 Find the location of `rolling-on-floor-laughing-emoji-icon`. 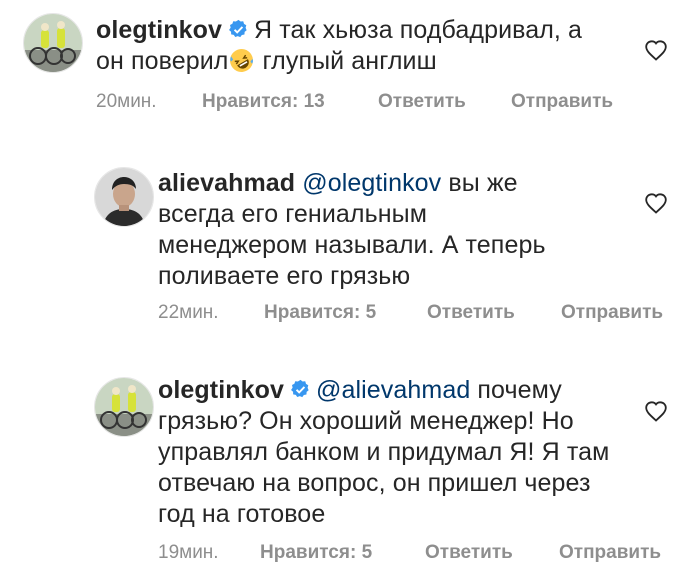

rolling-on-floor-laughing-emoji-icon is located at coordinates (241, 60).